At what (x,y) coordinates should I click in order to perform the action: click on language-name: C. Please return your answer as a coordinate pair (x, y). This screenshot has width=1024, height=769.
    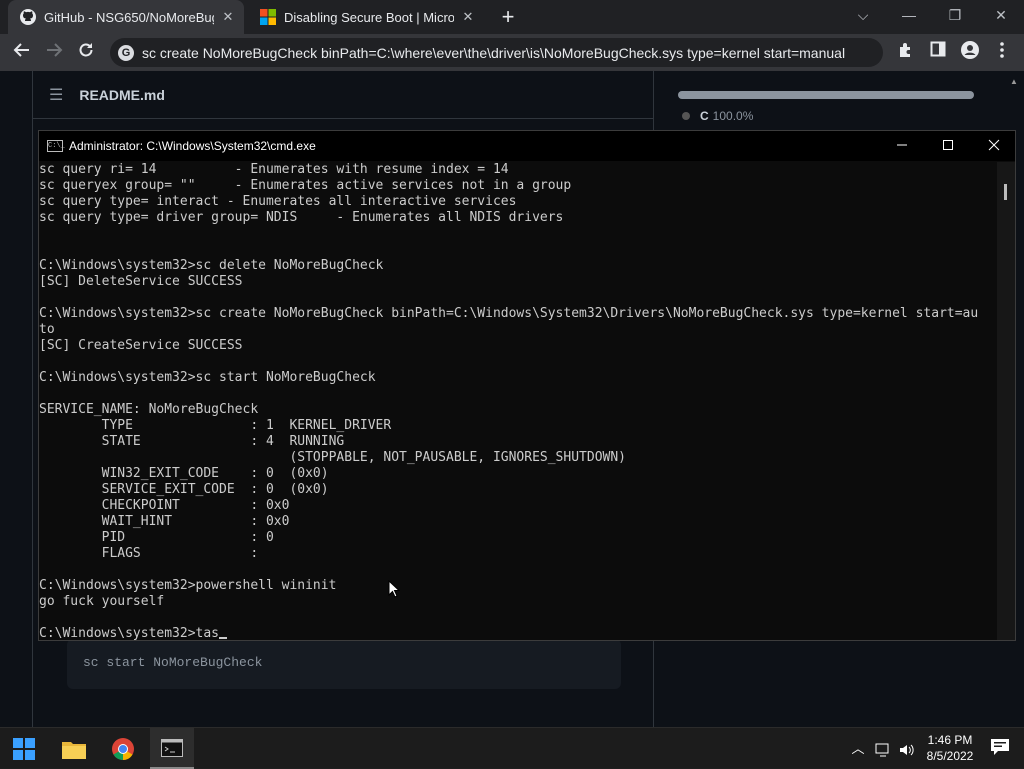
    Looking at the image, I should click on (704, 116).